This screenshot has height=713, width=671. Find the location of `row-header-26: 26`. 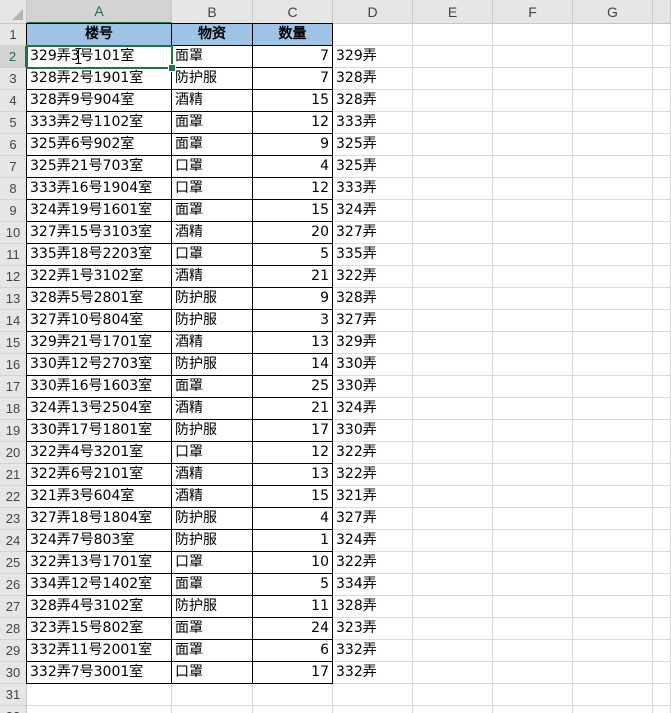

row-header-26: 26 is located at coordinates (13, 585).